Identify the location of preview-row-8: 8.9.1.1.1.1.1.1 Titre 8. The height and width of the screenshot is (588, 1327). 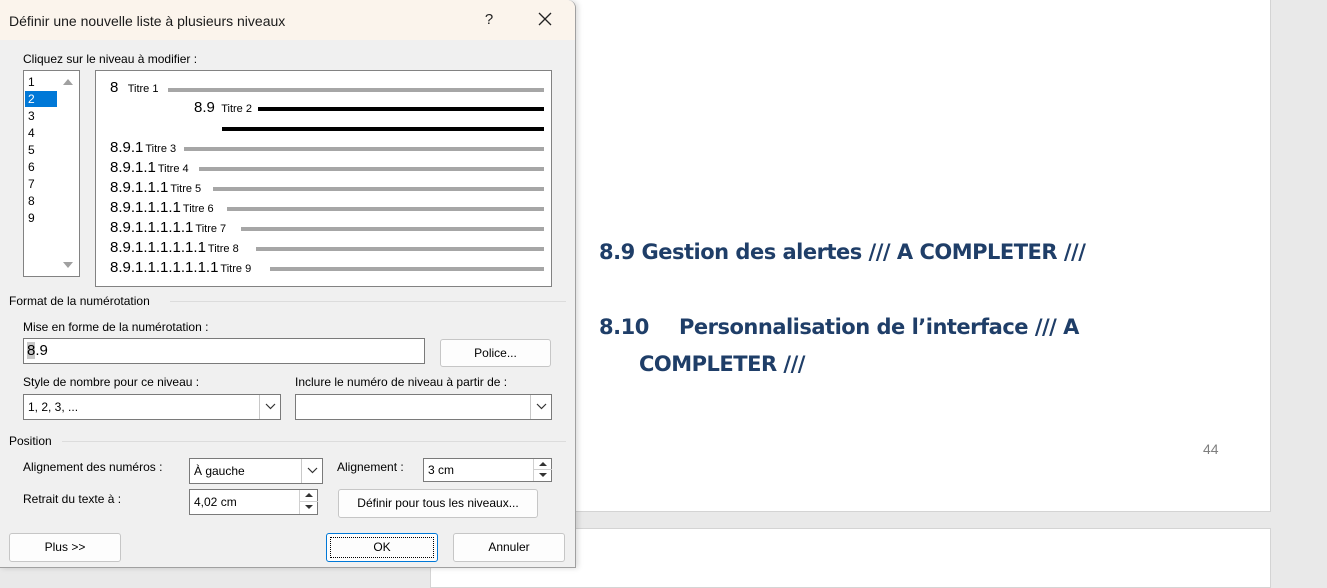
(174, 247).